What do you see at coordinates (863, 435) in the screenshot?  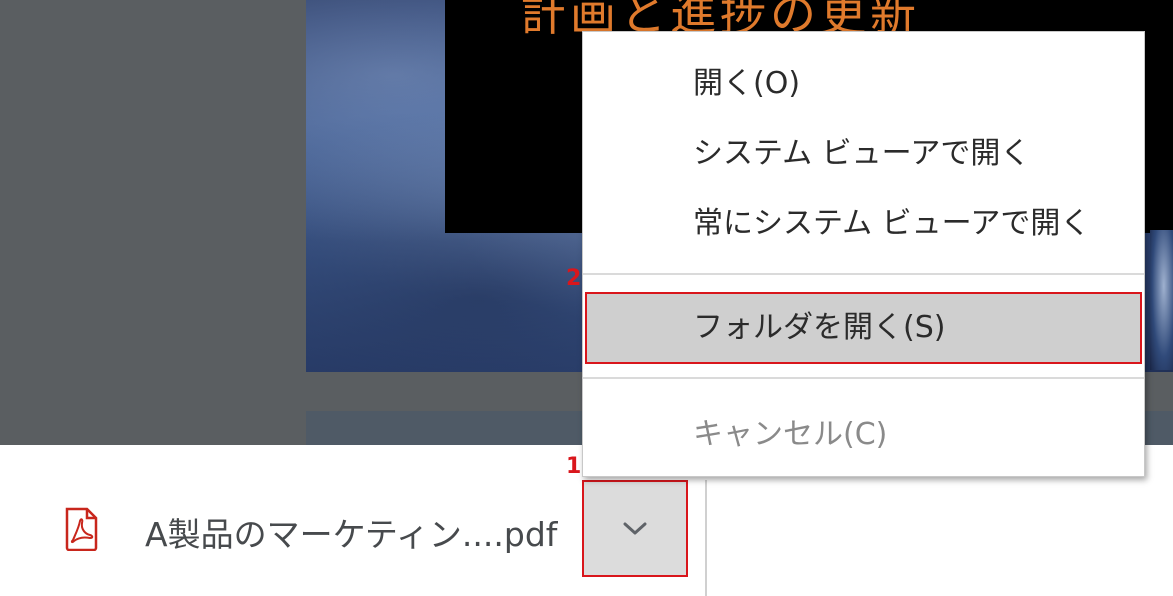 I see `menu-item-cancel: キャンセル(C)` at bounding box center [863, 435].